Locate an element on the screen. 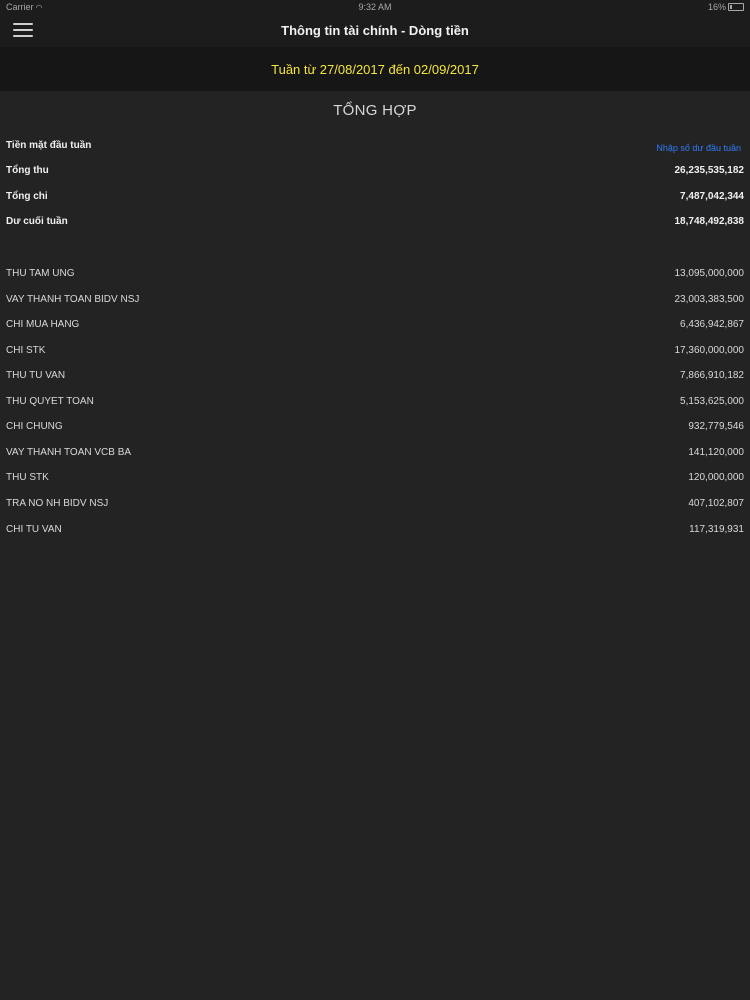 Image resolution: width=750 pixels, height=1000 pixels. item-value: 23,003,383,500 is located at coordinates (709, 299).